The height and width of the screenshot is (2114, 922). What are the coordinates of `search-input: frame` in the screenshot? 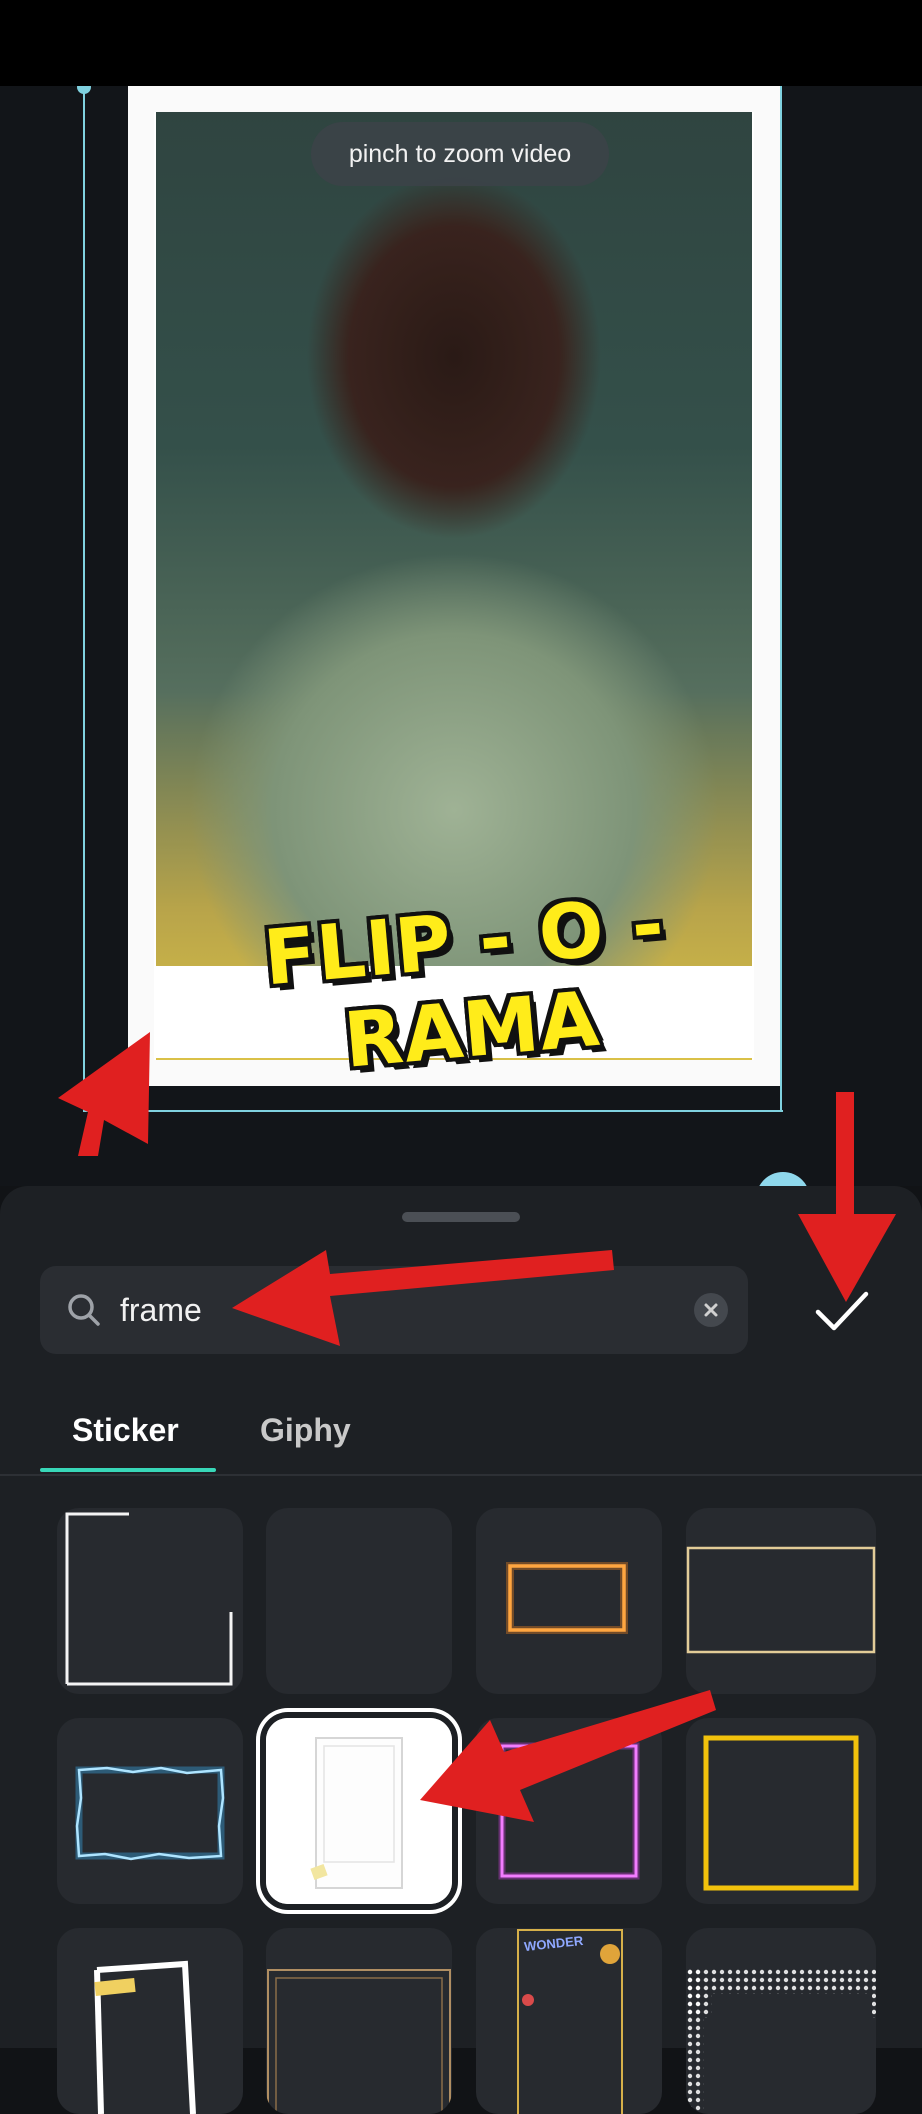 It's located at (407, 1310).